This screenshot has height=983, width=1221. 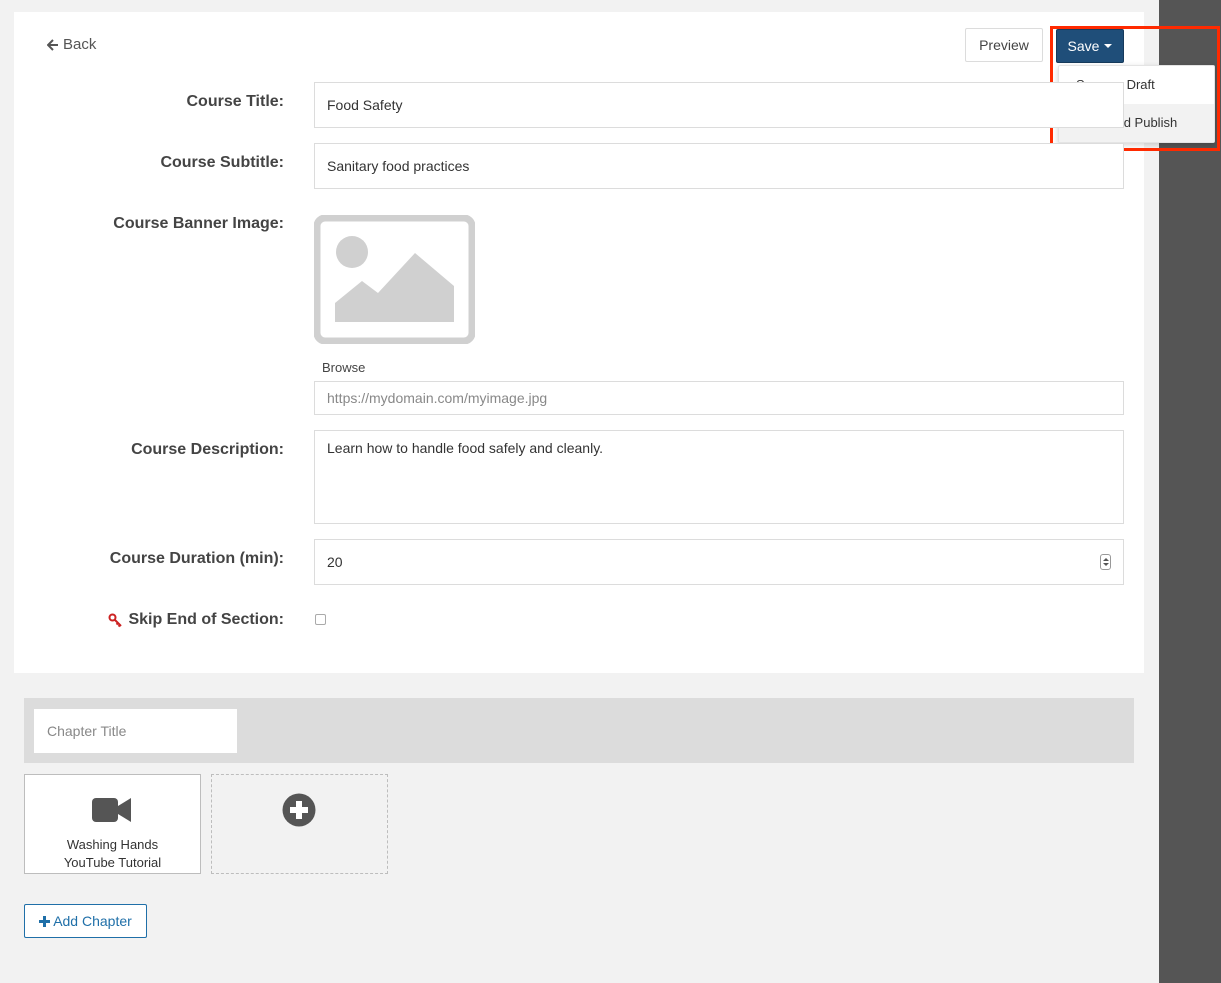 What do you see at coordinates (52, 44) in the screenshot?
I see `arrow-left-icon` at bounding box center [52, 44].